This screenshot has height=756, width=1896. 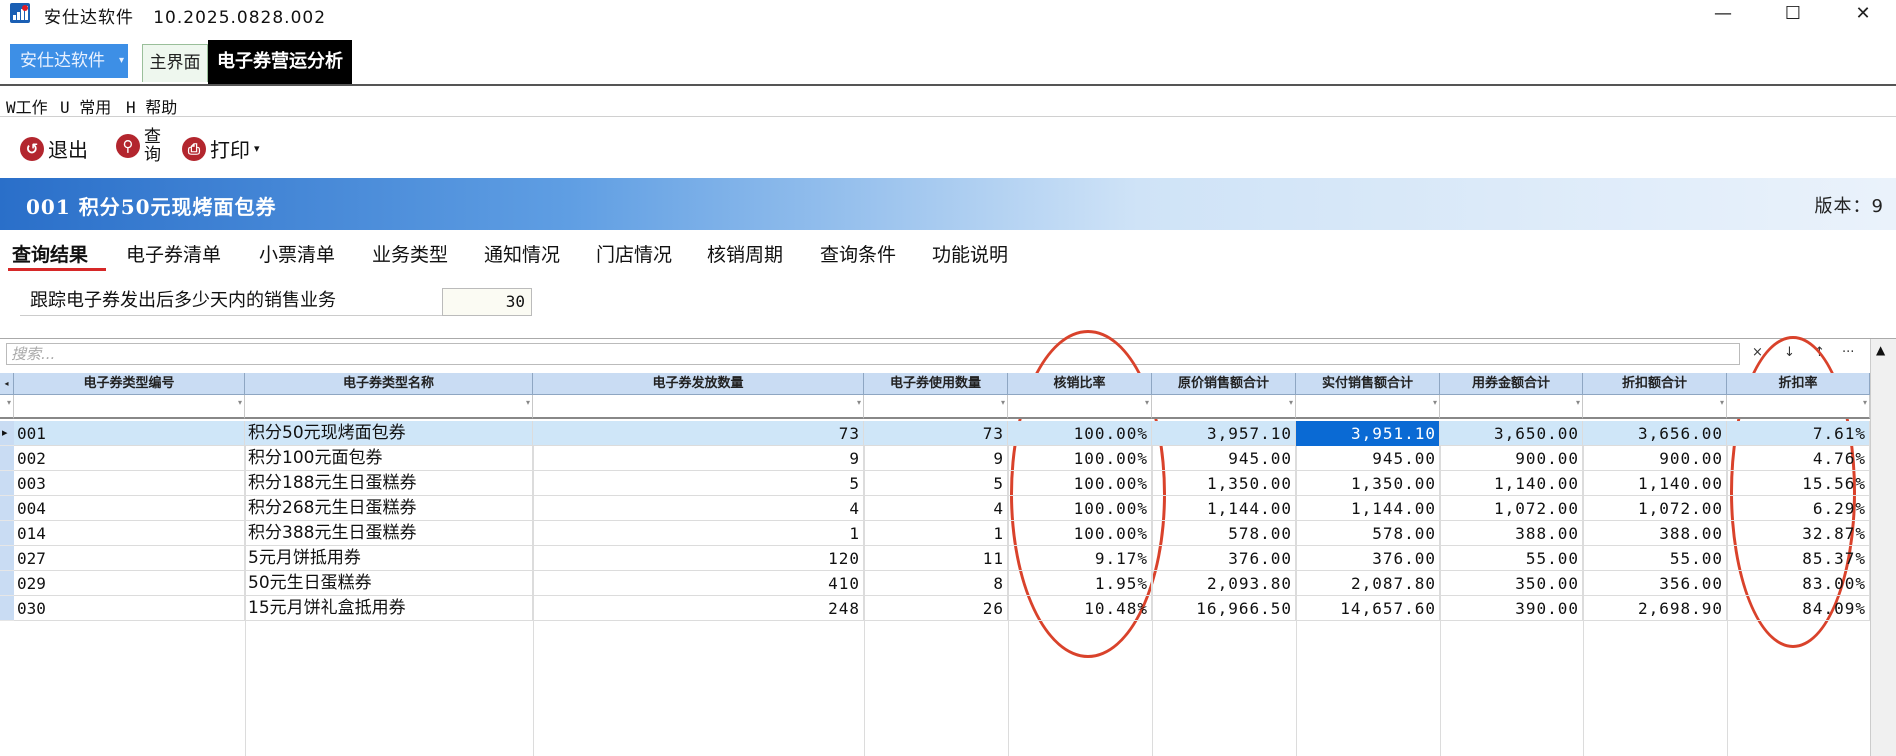 What do you see at coordinates (936, 384) in the screenshot?
I see `column-header-used-count: 电子券使用数量` at bounding box center [936, 384].